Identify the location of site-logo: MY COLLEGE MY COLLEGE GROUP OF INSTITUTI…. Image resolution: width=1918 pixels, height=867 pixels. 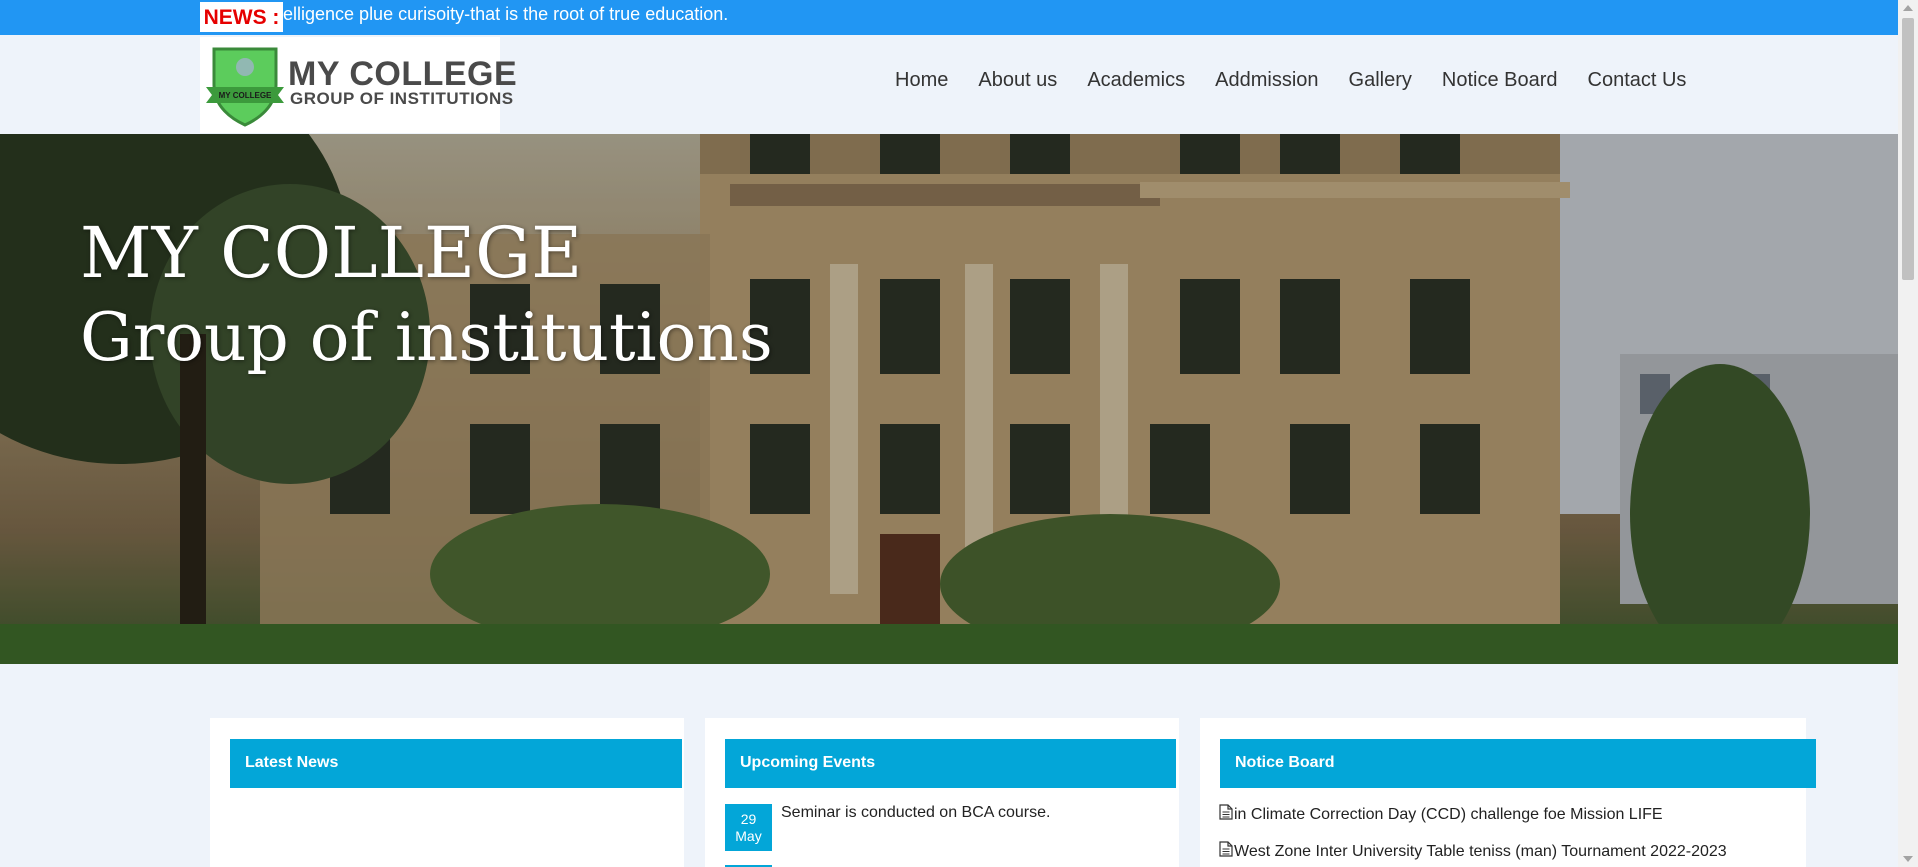
(358, 85).